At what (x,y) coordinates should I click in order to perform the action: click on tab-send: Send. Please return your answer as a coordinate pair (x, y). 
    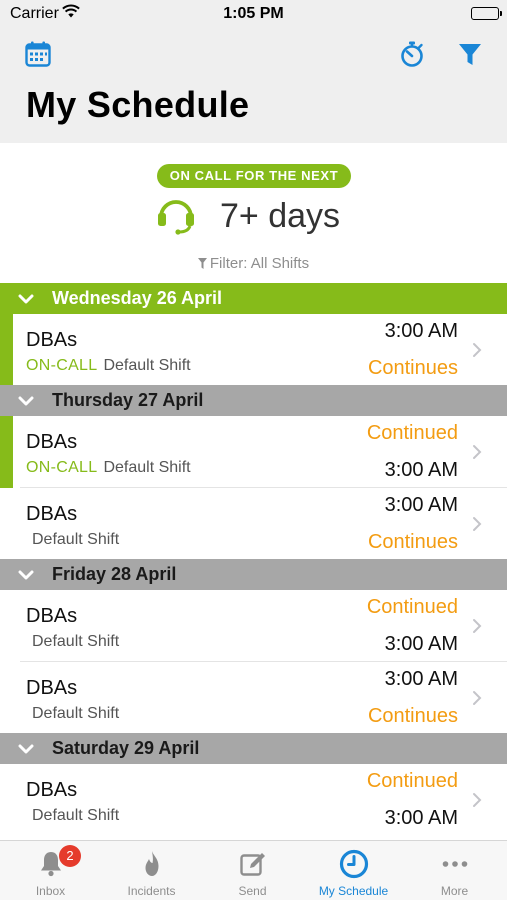
    Looking at the image, I should click on (252, 870).